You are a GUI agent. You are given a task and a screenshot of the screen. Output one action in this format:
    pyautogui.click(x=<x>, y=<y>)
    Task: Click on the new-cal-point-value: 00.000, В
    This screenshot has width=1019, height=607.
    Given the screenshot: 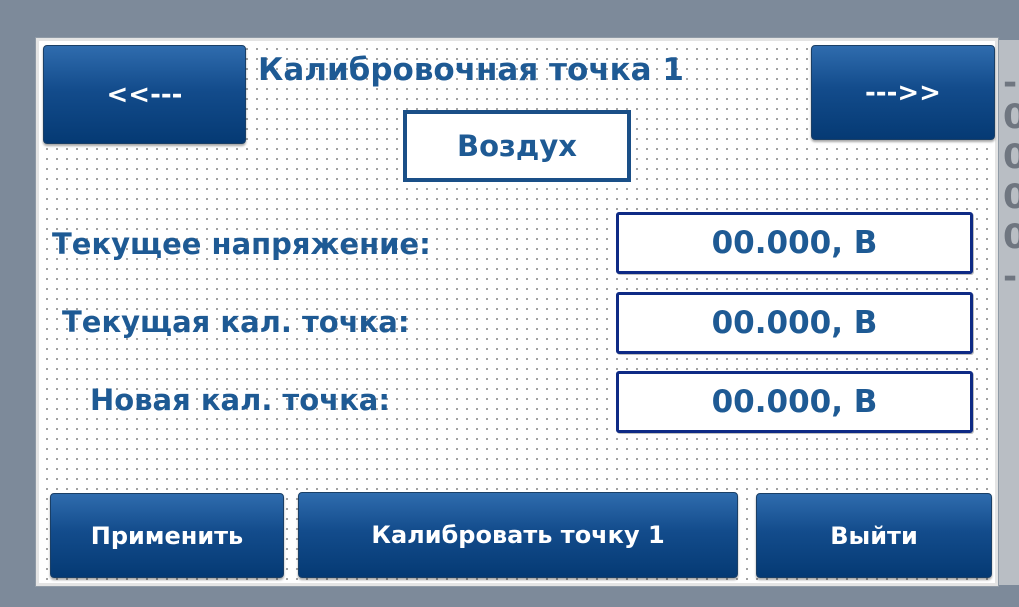 What is the action you would take?
    pyautogui.click(x=794, y=402)
    